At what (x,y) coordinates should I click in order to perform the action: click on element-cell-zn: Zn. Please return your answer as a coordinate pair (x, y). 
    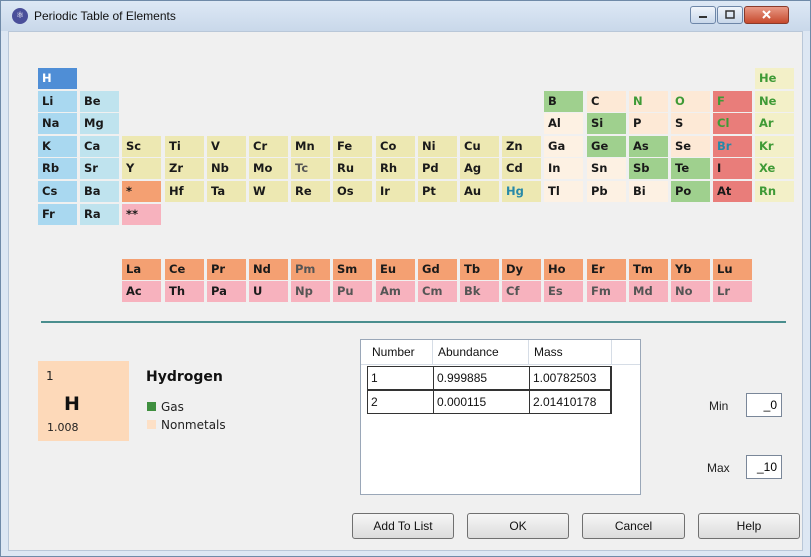
    Looking at the image, I should click on (521, 146).